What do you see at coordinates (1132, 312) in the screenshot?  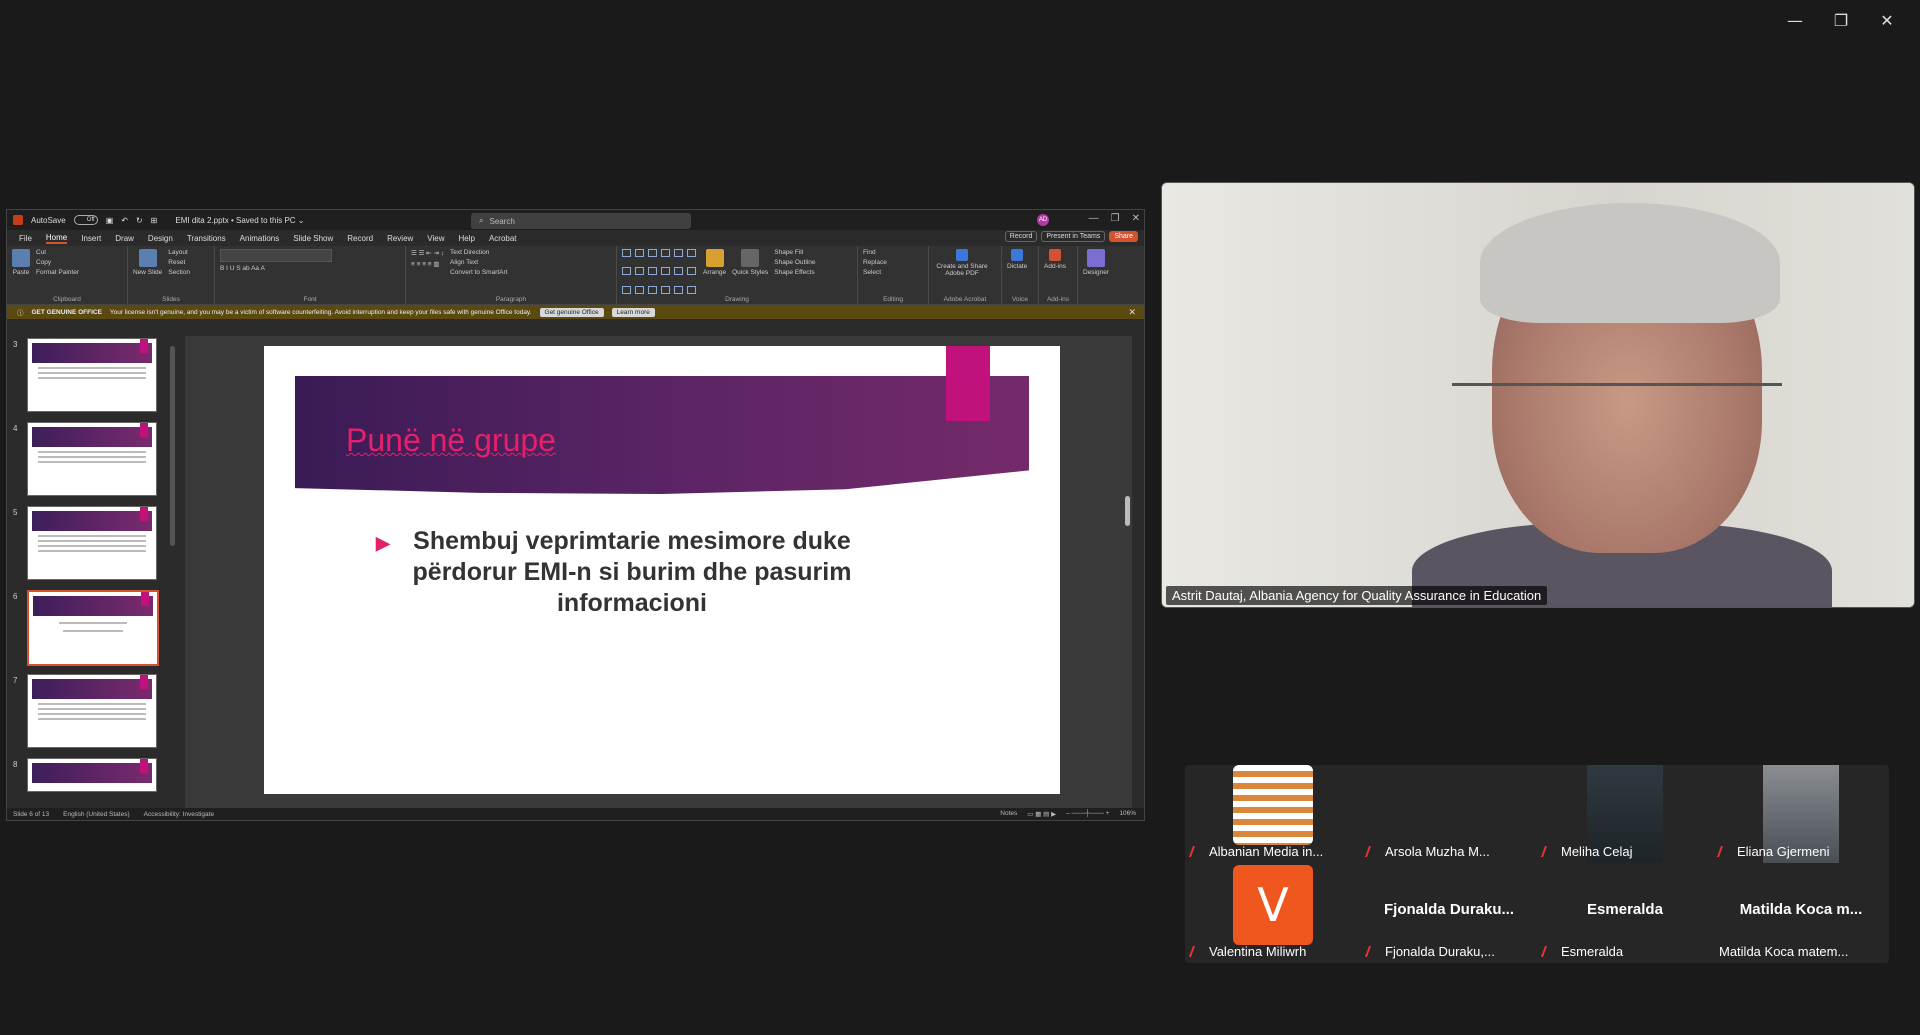 I see `banner-close-icon: ✕` at bounding box center [1132, 312].